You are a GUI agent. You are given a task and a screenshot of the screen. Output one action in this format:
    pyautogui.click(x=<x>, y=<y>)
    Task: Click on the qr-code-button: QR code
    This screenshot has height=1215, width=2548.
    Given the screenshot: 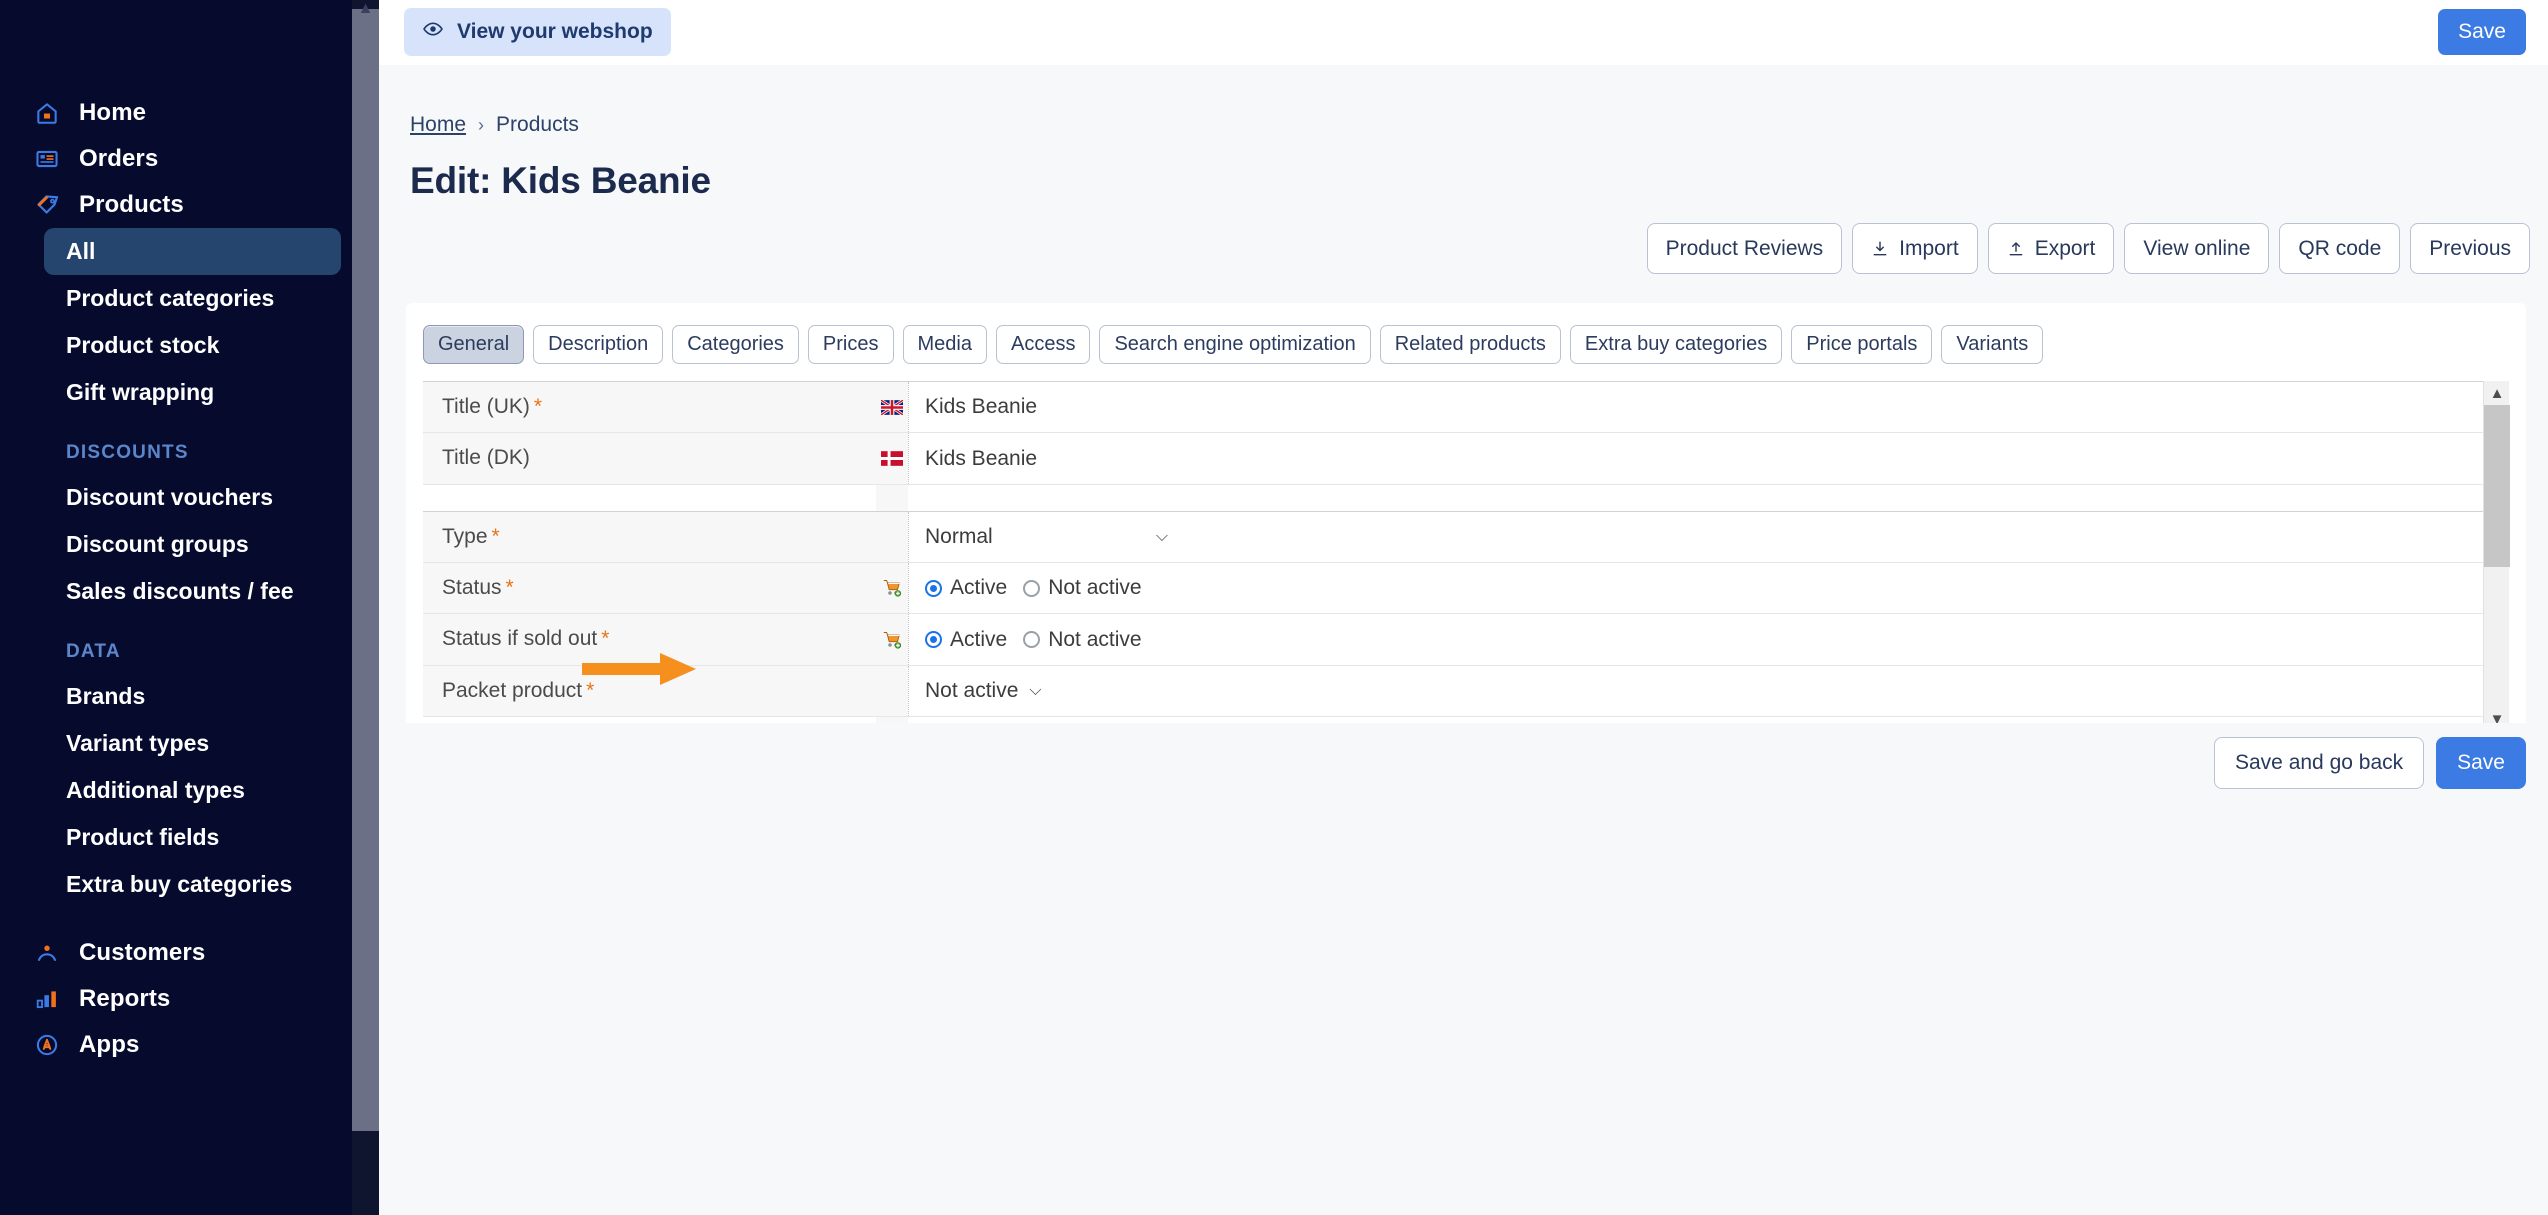 What is the action you would take?
    pyautogui.click(x=2340, y=248)
    